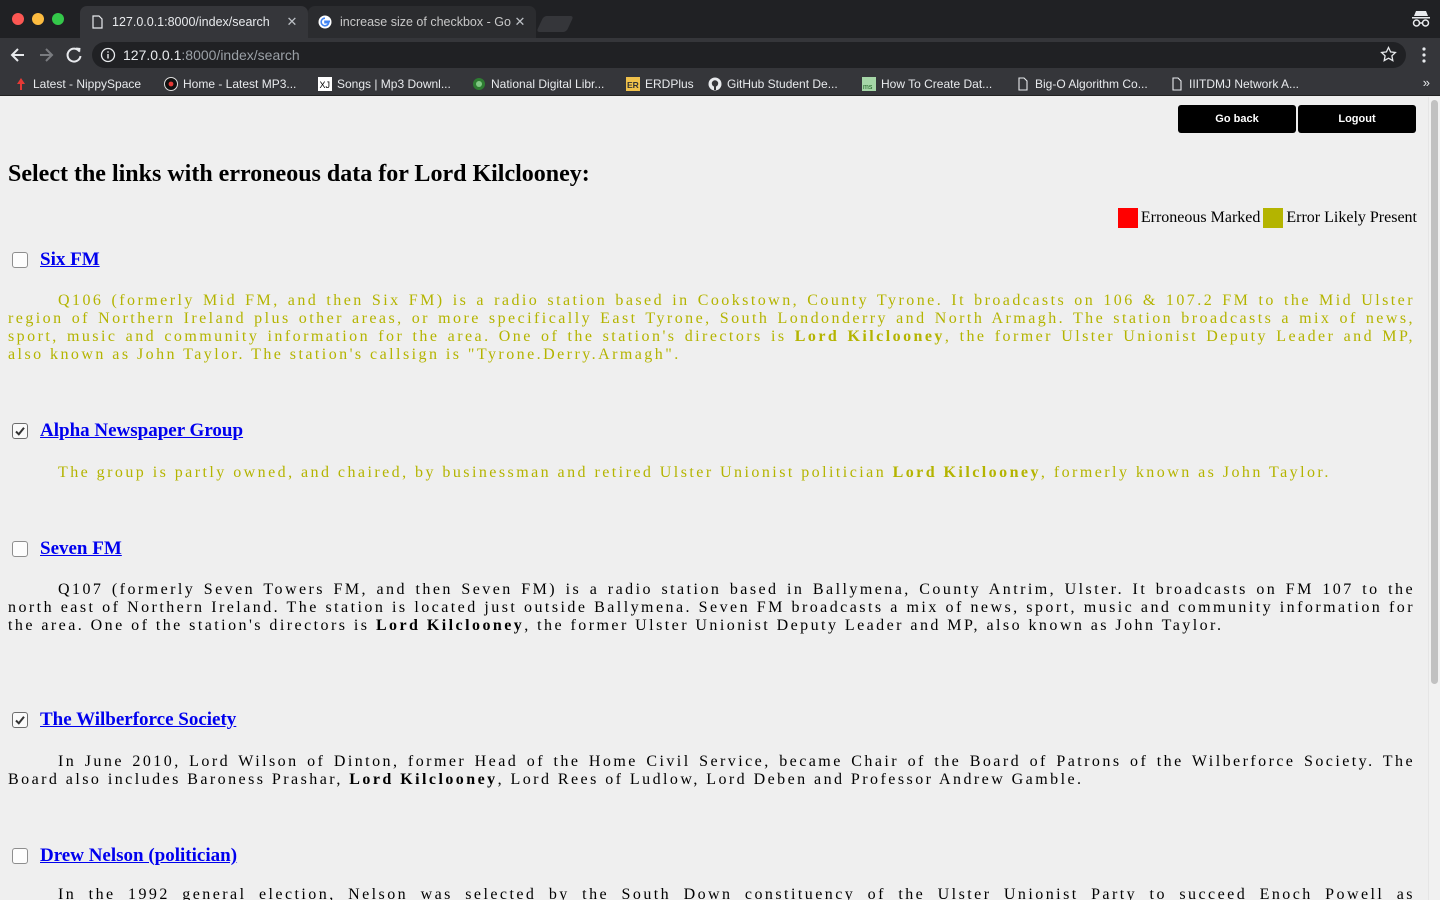 The width and height of the screenshot is (1440, 900). I want to click on google-icon, so click(325, 22).